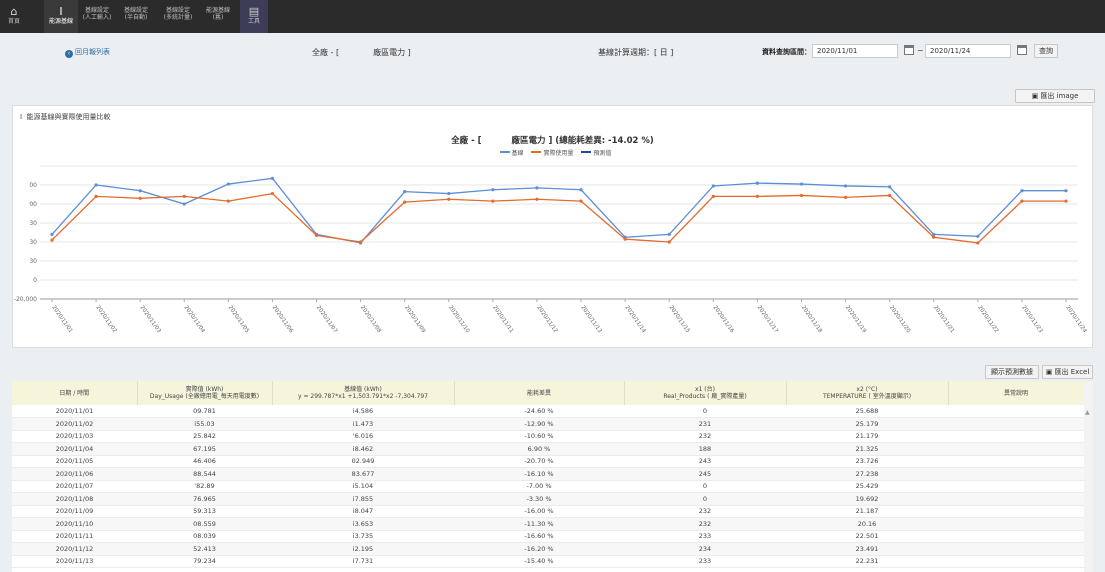 The image size is (1105, 572). Describe the element at coordinates (548, 561) in the screenshot. I see `table-row: 2020/11/13 79.234 i7.731 -15.40 % 233 22.231` at that location.